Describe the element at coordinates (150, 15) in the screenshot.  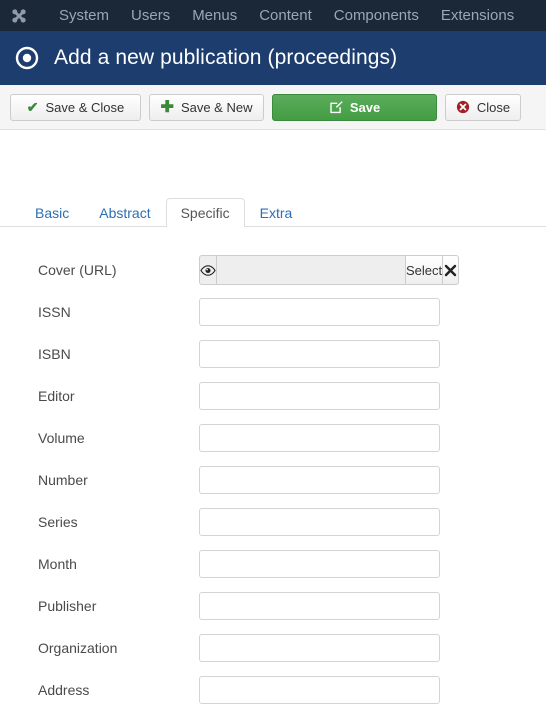
I see `menu-item-users: Users` at that location.